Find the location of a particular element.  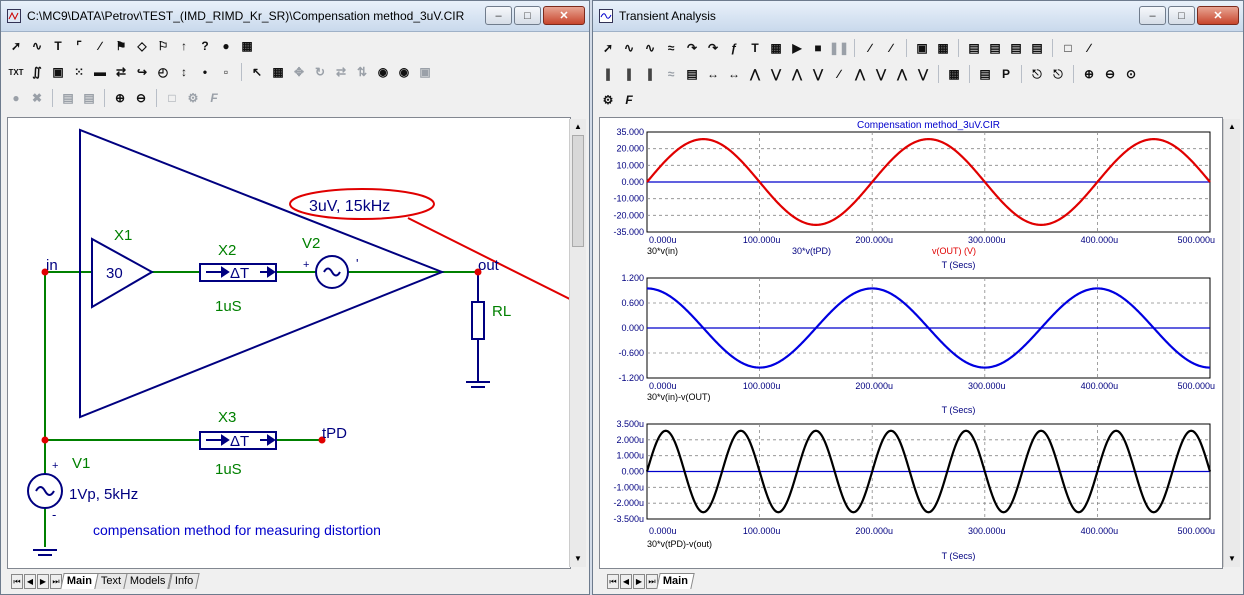

plot-vertical-scrollbar: ▲ ▼ is located at coordinates (1231, 343).